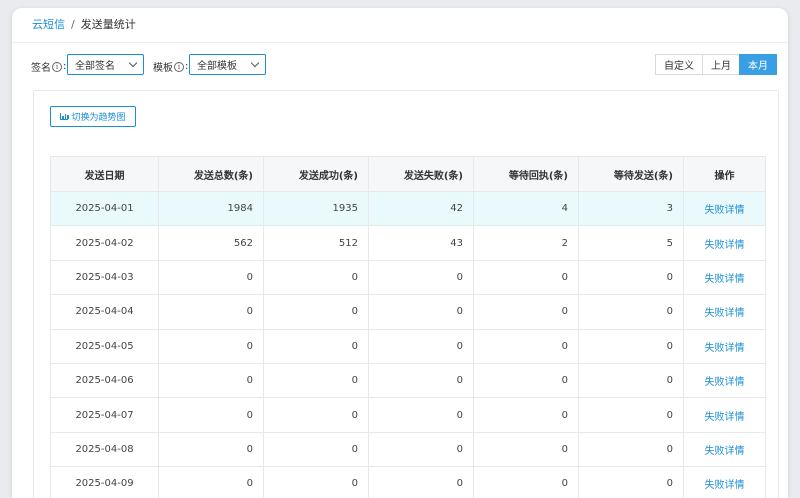  I want to click on table-row: 2025-04-09 0 0 0 0 0 失败详情, so click(408, 482).